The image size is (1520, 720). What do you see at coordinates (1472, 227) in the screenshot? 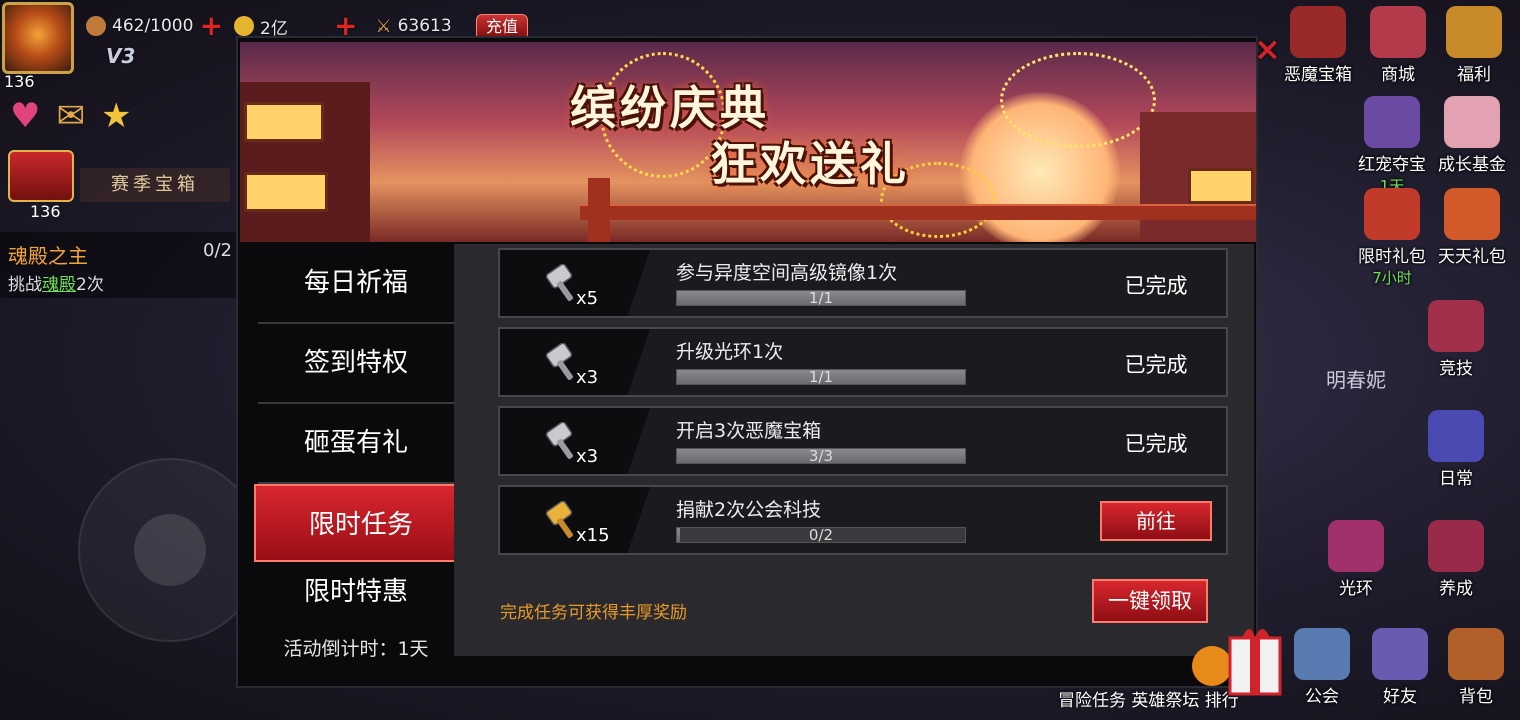
I see `menu-item: 天天礼包` at bounding box center [1472, 227].